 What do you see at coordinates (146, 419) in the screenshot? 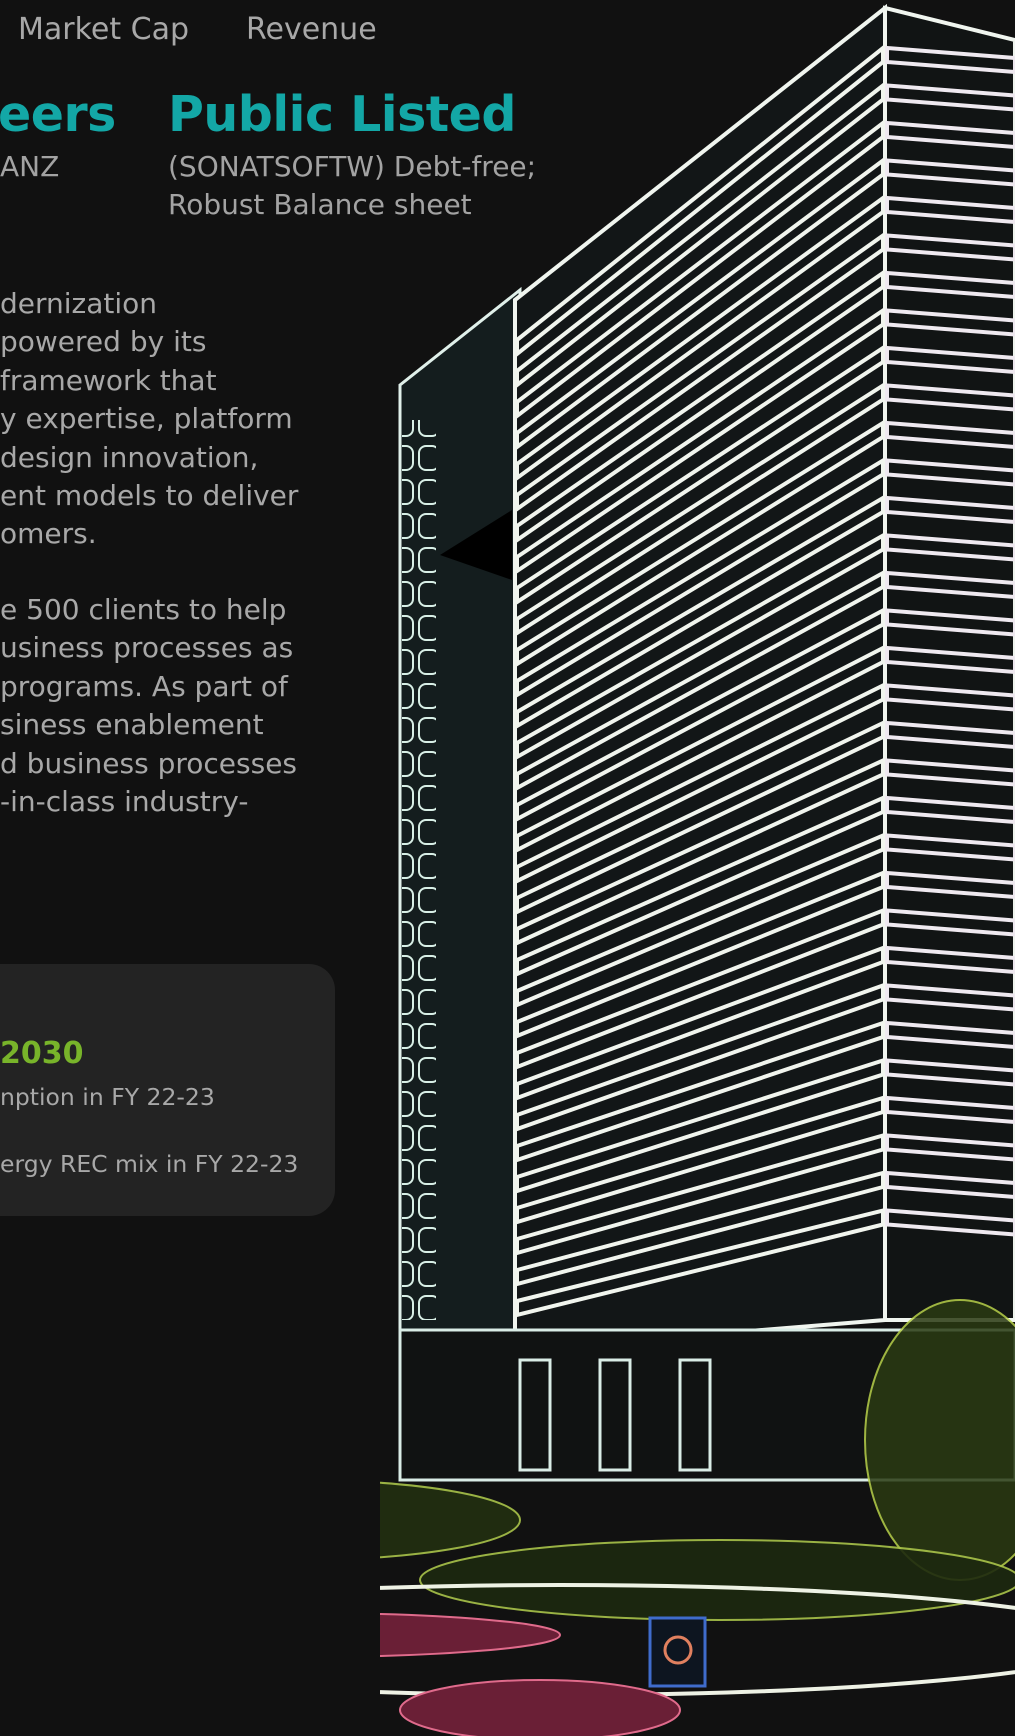
I see `paragraph-line: y expertise, platform` at bounding box center [146, 419].